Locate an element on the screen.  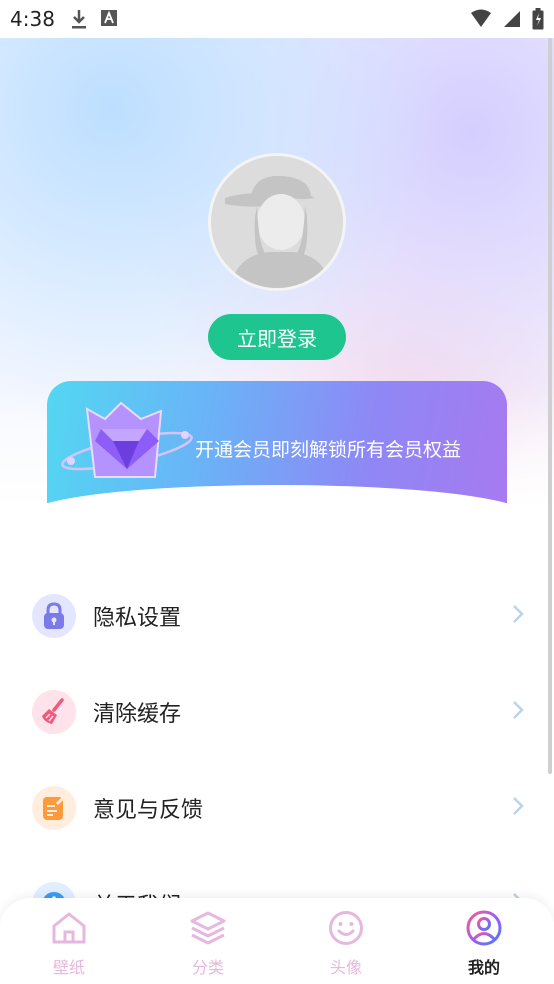
menu-item-label: 意见与反馈 is located at coordinates (148, 810).